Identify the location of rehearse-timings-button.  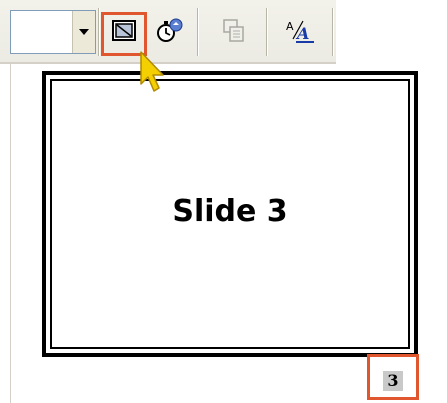
(170, 31).